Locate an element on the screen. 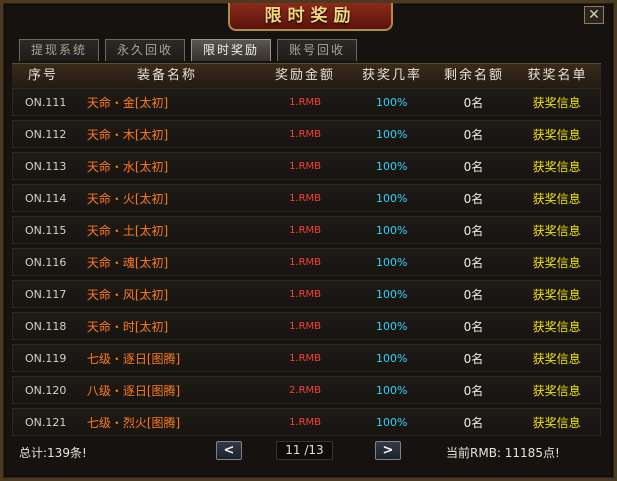 This screenshot has height=481, width=617. table-row: ON.112 天命・木[太初] 1.RMB 100% 0名 获奖信息 is located at coordinates (306, 134).